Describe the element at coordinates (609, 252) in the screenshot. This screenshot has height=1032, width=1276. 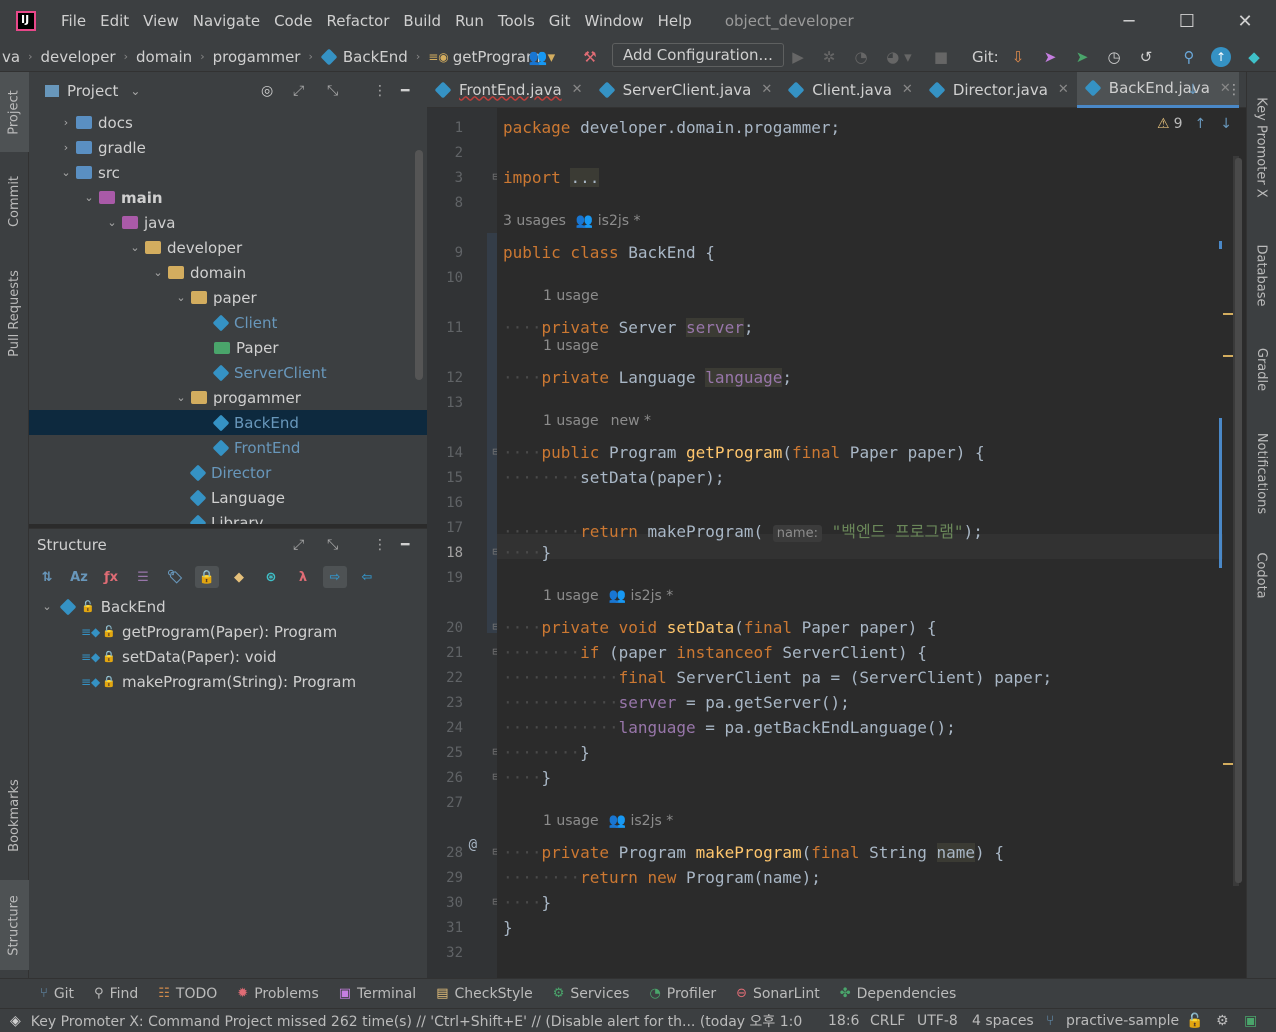
I see `code-line: public class BackEnd {` at that location.